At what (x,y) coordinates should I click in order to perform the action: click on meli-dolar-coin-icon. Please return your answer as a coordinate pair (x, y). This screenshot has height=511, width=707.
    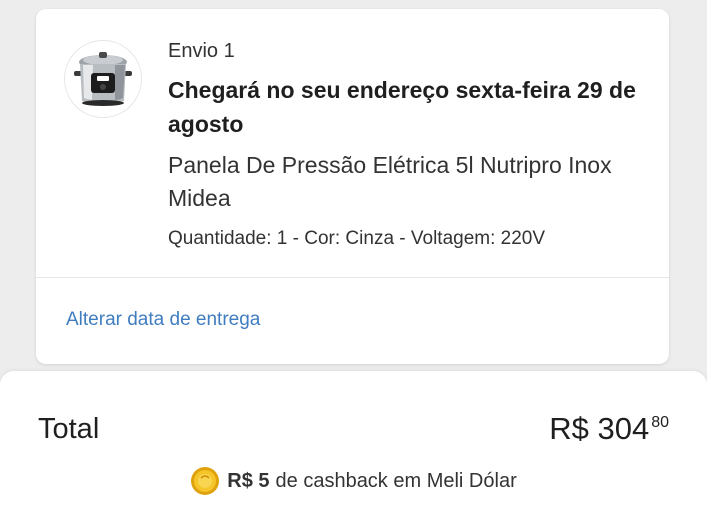
    Looking at the image, I should click on (205, 481).